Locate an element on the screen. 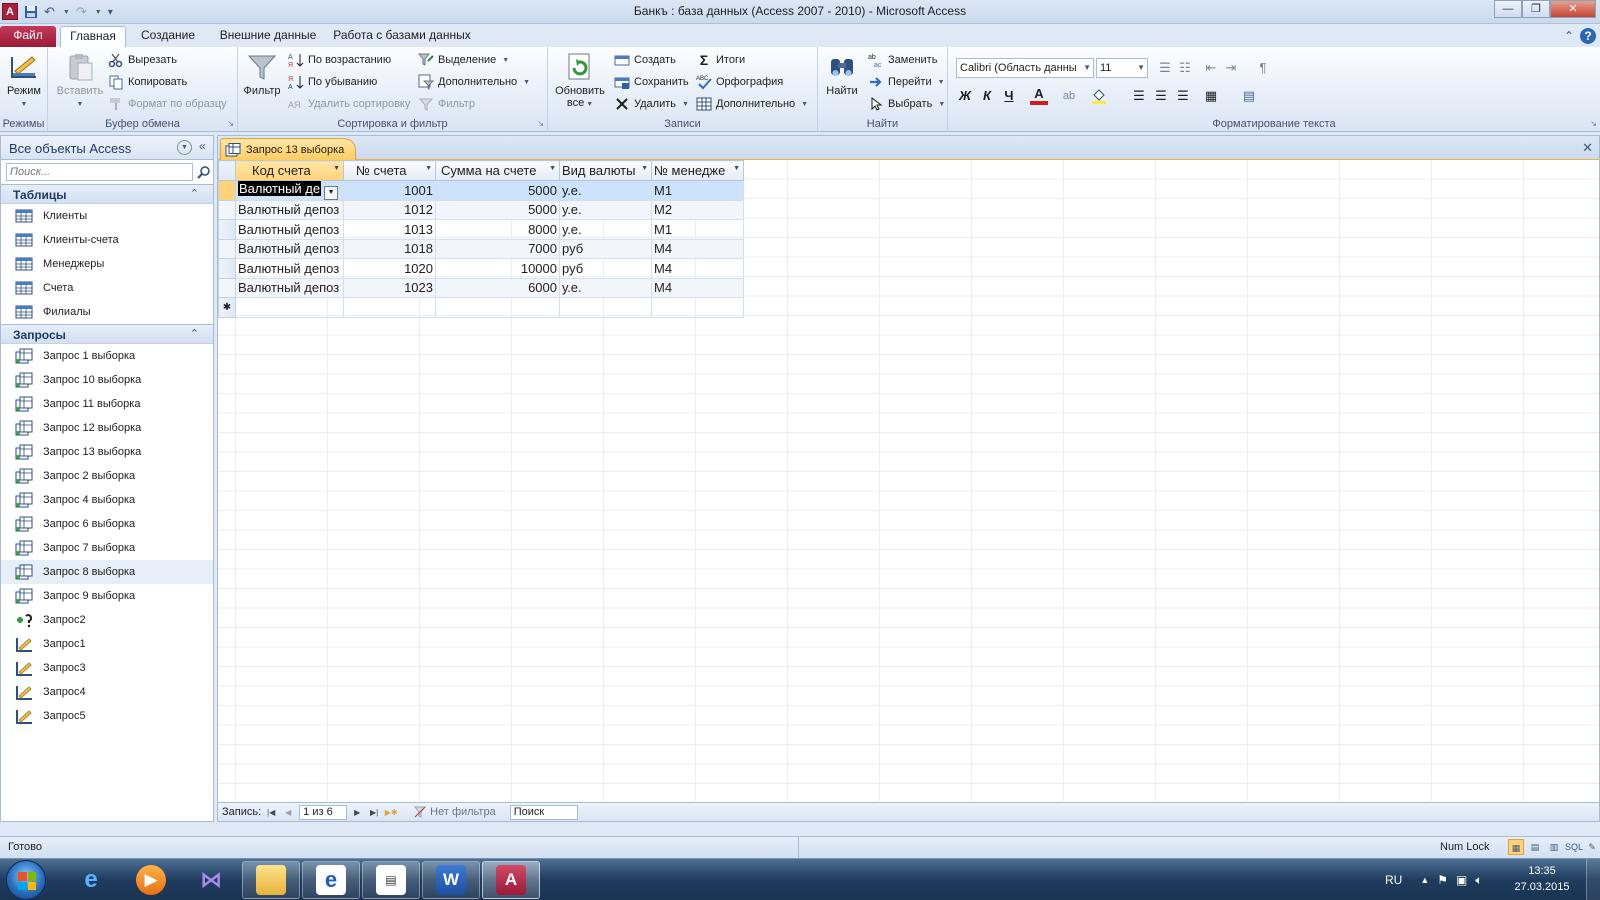  nav-item: Менеджеры is located at coordinates (107, 264).